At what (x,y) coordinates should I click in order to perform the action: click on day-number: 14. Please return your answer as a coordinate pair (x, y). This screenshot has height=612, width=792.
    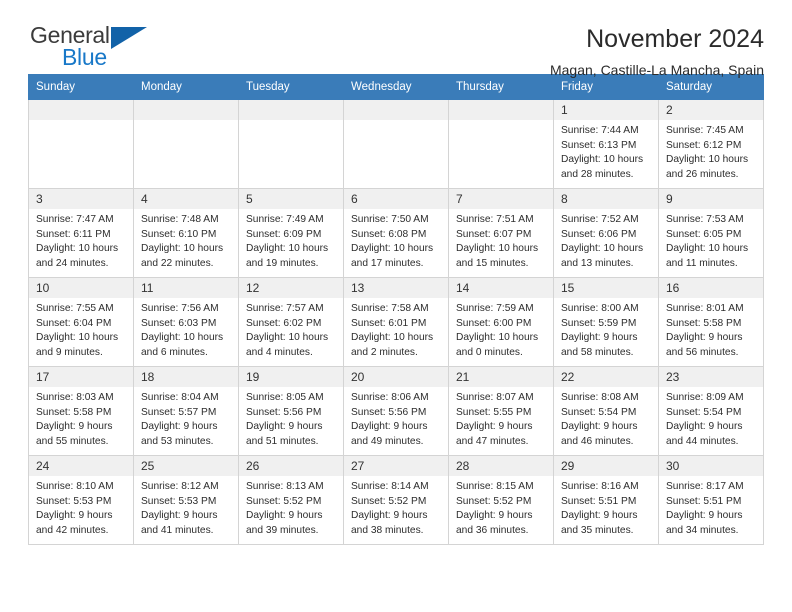
    Looking at the image, I should click on (501, 288).